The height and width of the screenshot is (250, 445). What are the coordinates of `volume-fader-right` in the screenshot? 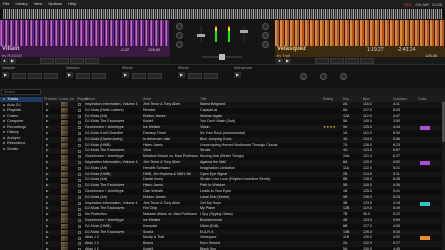 It's located at (244, 34).